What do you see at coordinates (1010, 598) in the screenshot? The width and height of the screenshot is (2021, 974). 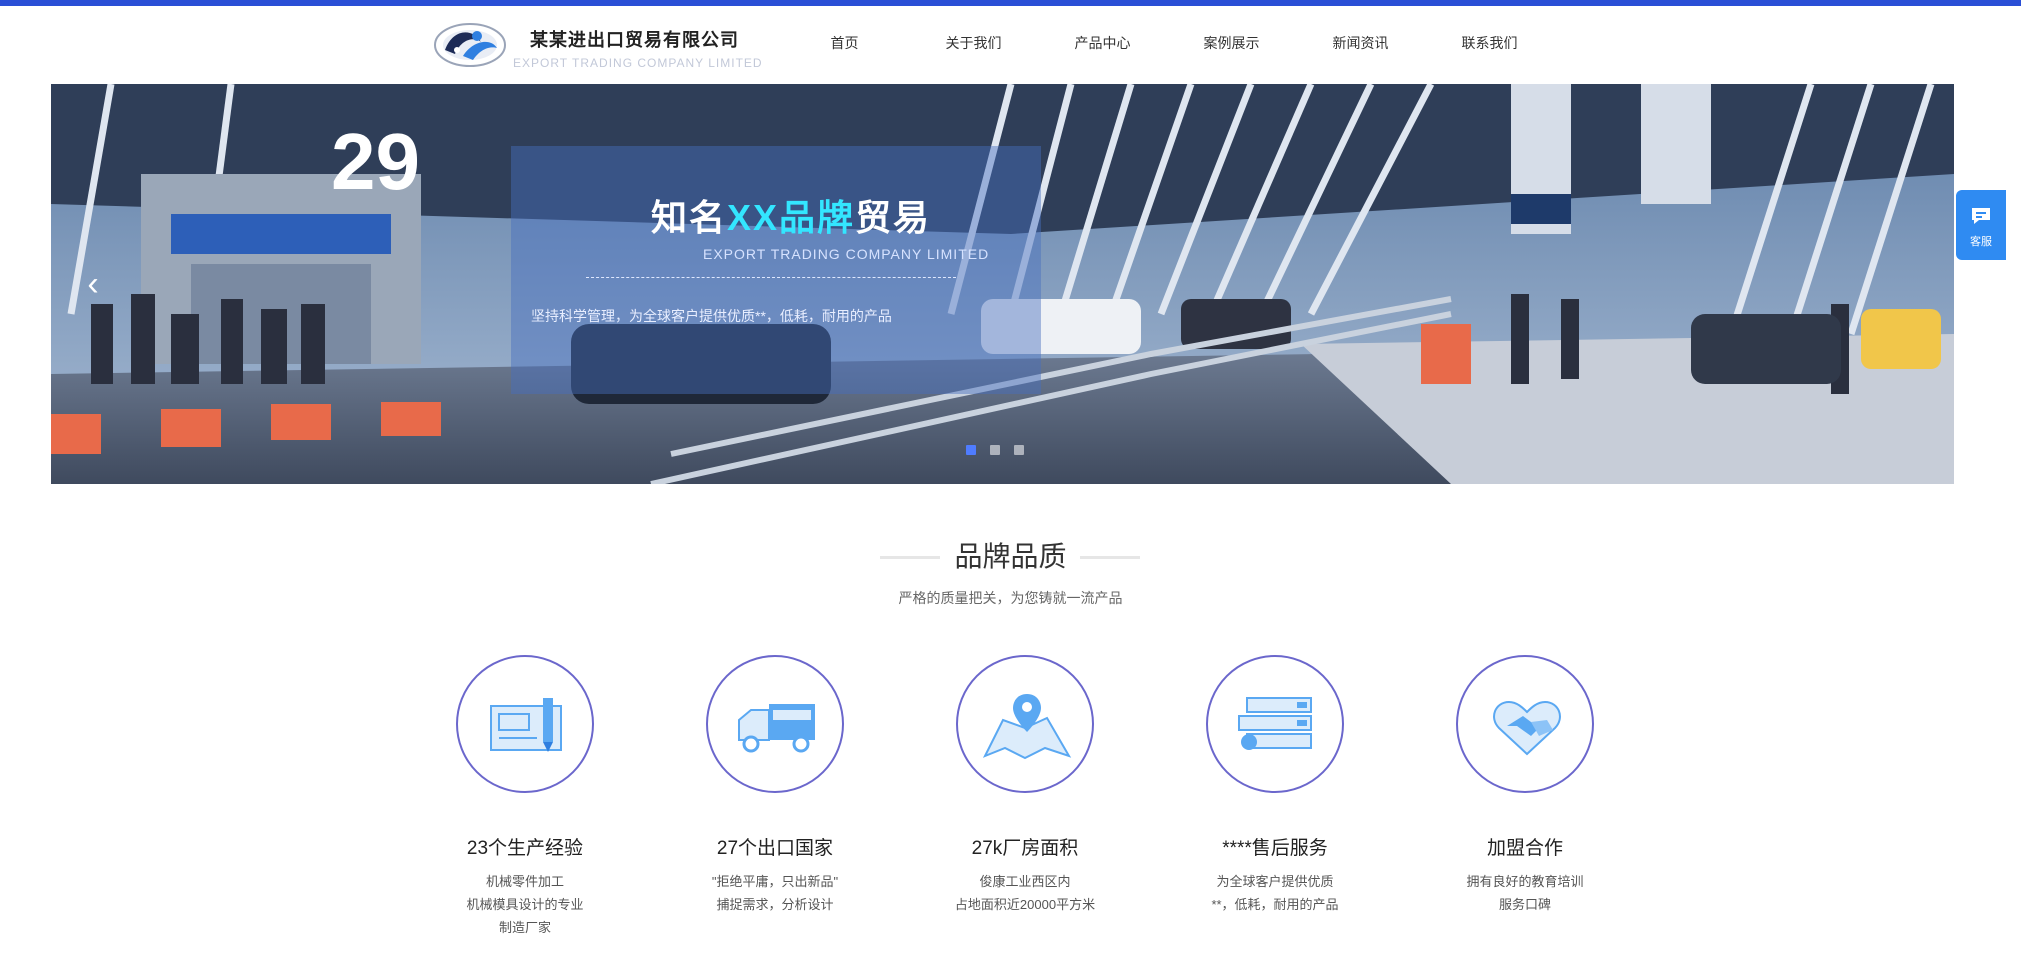 I see `section-subtitle: 严格的质量把关，为您铸就一流产品` at bounding box center [1010, 598].